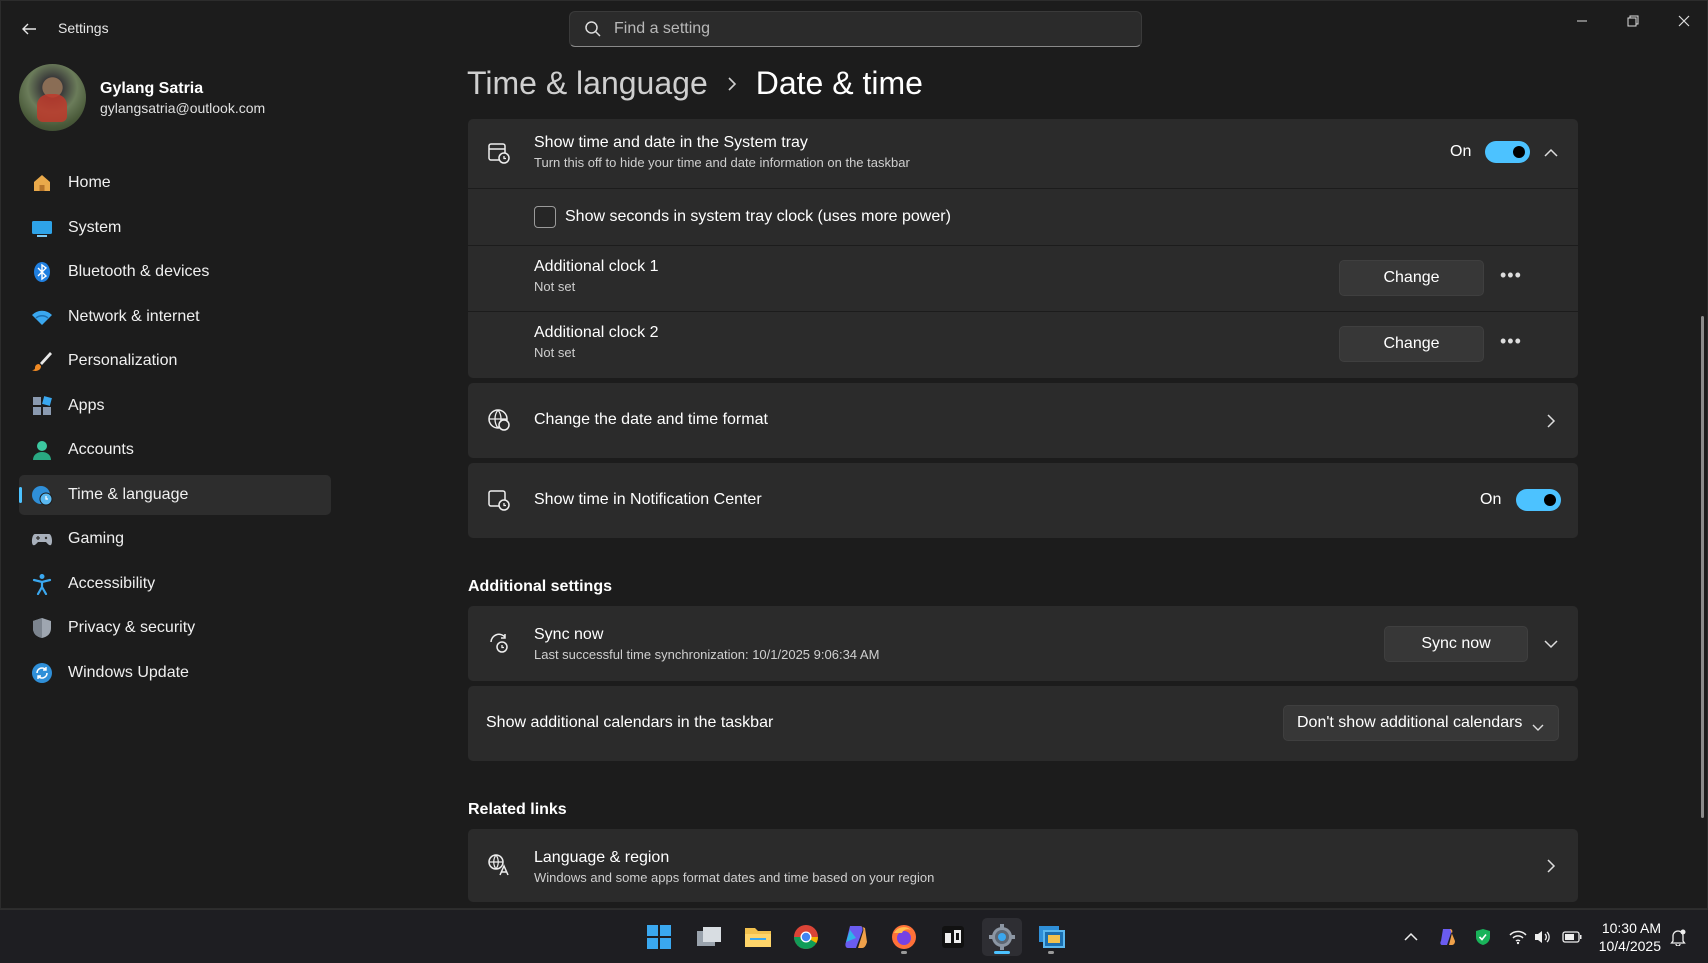 The height and width of the screenshot is (963, 1708). I want to click on sidebar-item-home: Home, so click(175, 183).